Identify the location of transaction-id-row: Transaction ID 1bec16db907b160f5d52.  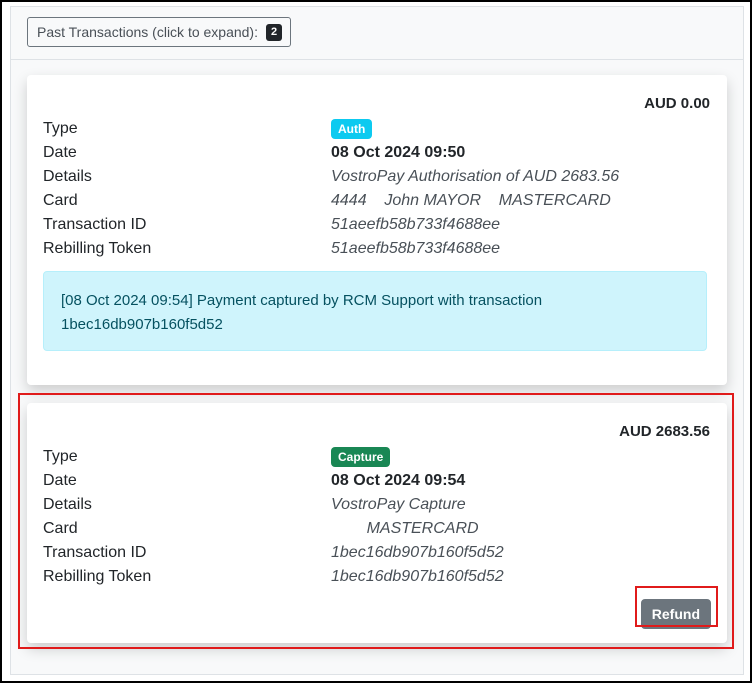
(378, 553).